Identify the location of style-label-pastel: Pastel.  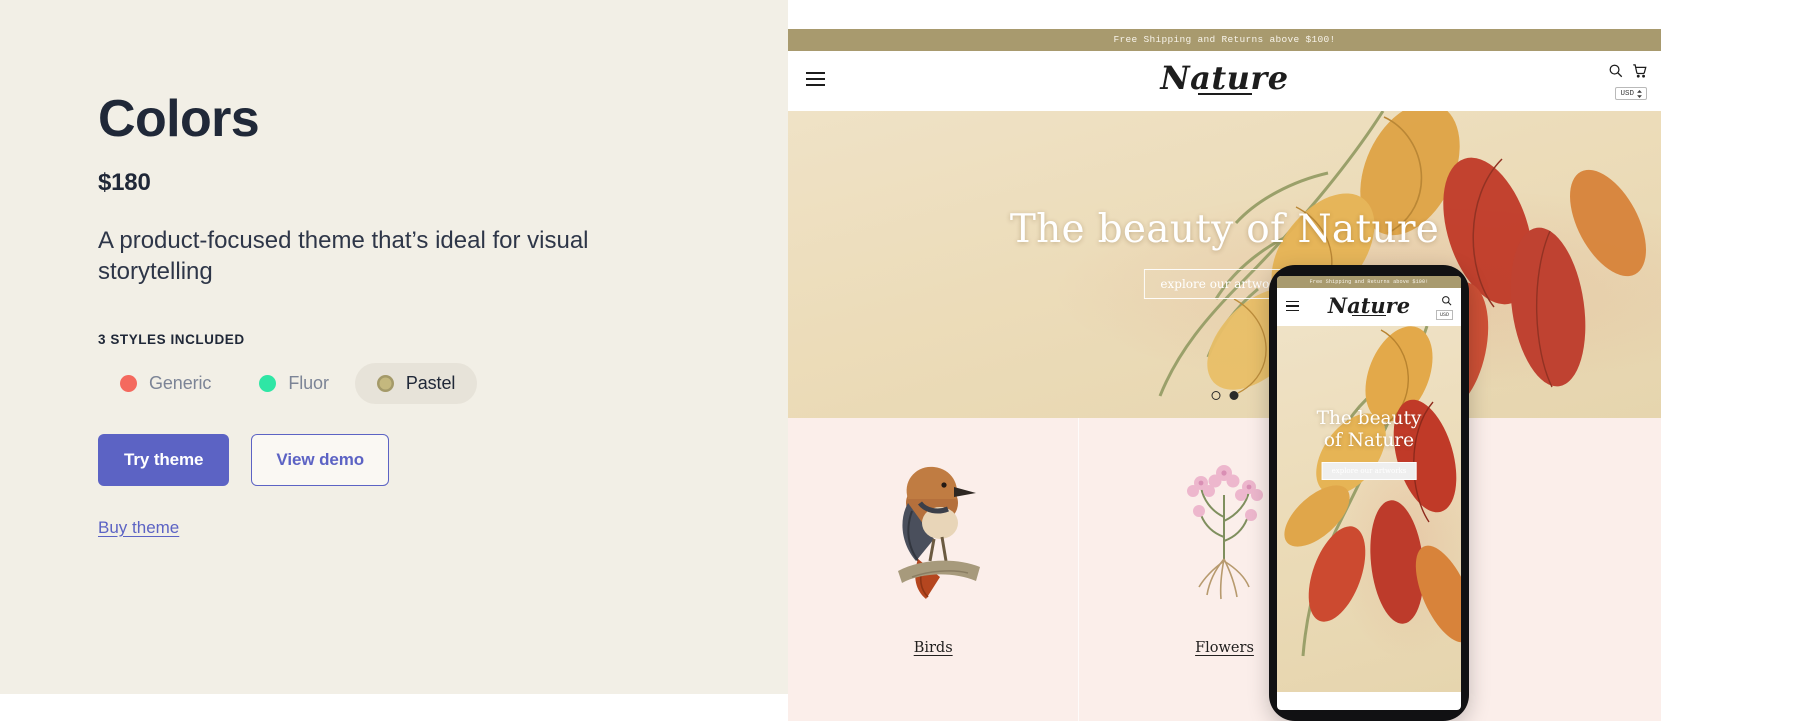
(430, 382).